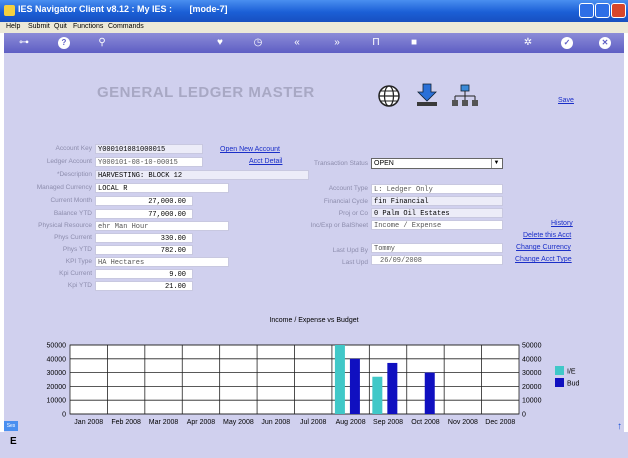 The width and height of the screenshot is (628, 458). I want to click on menu-quit: Quit, so click(60, 26).